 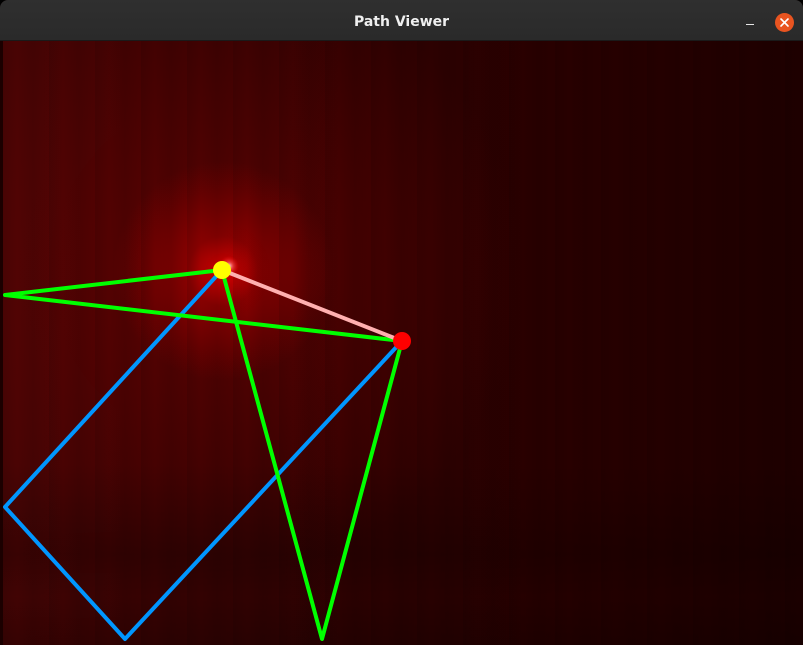 I want to click on window-title: Path Viewer, so click(x=401, y=22).